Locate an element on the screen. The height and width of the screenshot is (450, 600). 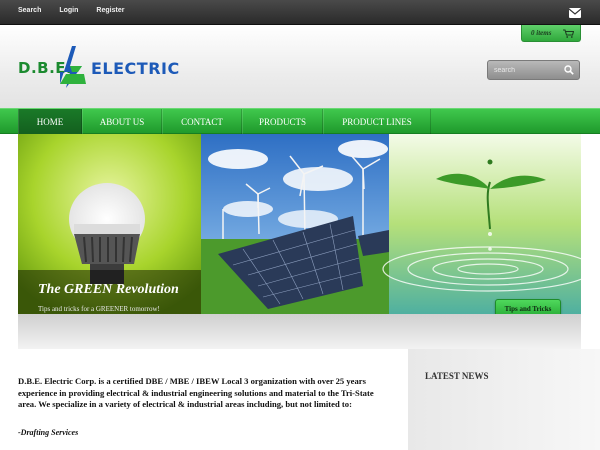
nav-product-lines: PRODUCT LINES is located at coordinates (377, 122).